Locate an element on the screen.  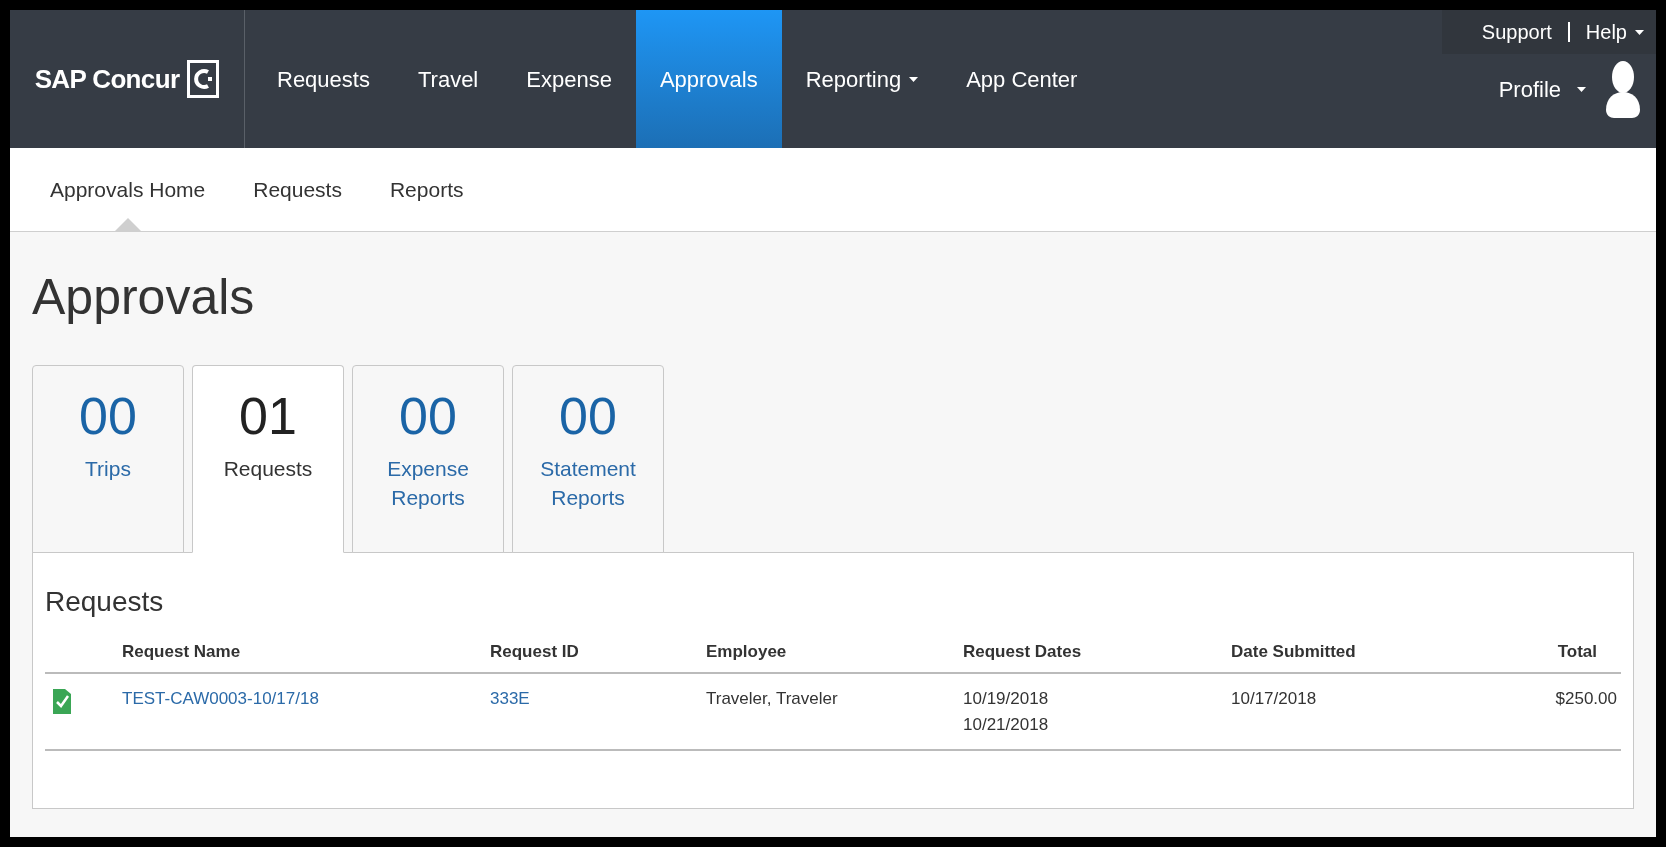
column-header: Date Submitted is located at coordinates (1294, 651).